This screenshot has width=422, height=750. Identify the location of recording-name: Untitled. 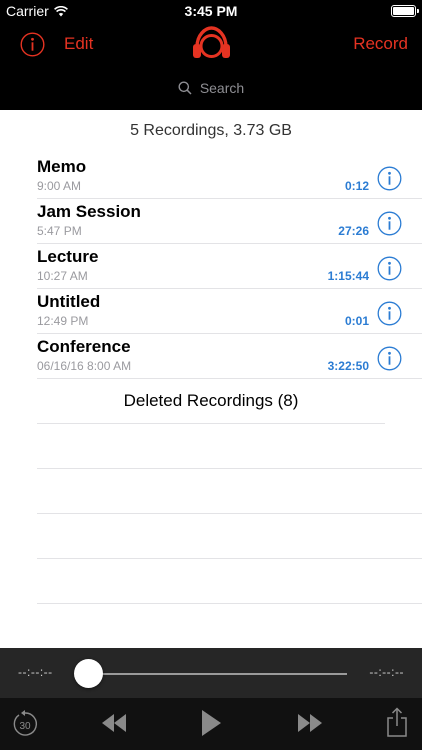
(69, 301).